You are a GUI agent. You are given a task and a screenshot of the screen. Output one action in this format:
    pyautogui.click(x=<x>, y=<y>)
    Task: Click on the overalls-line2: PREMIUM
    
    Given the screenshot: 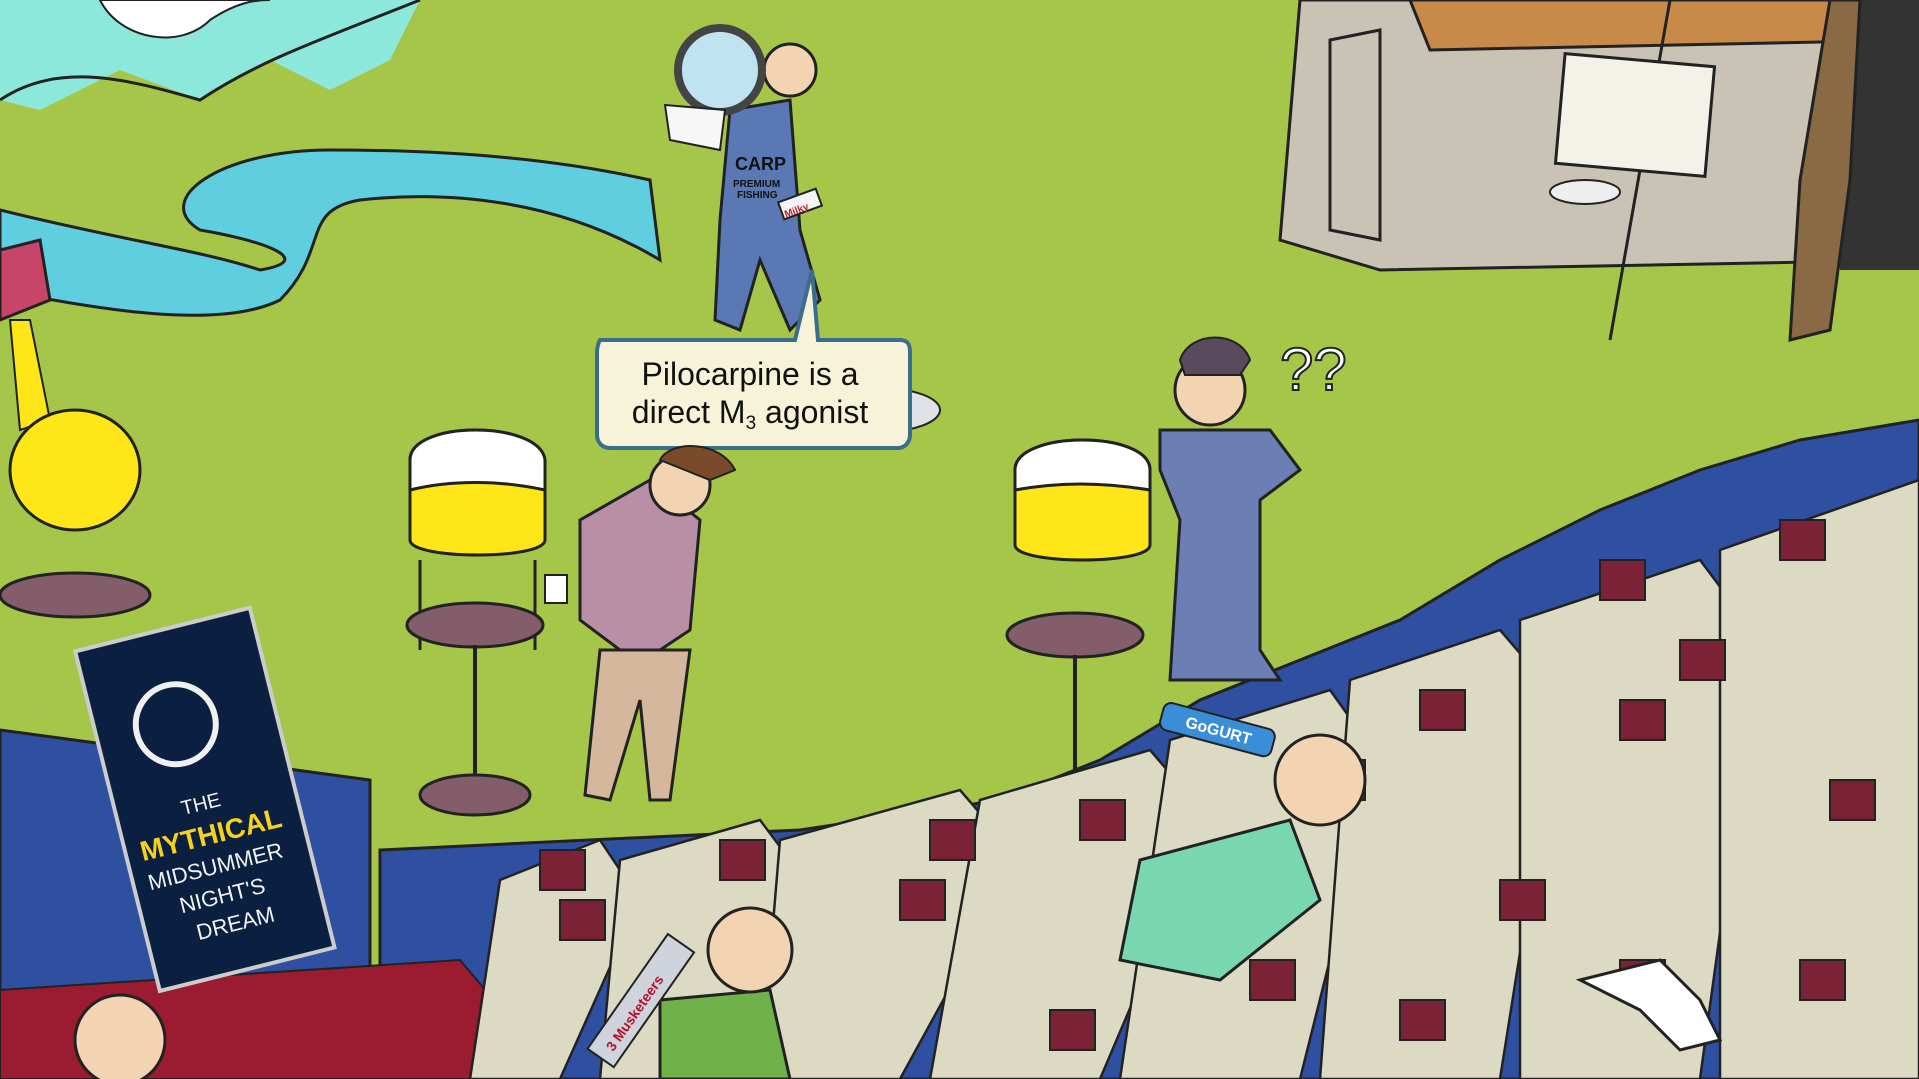 What is the action you would take?
    pyautogui.click(x=756, y=184)
    